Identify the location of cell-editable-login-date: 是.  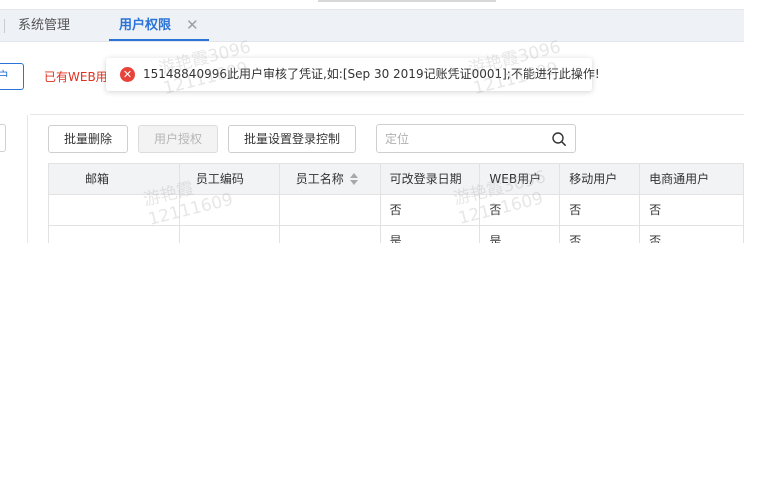
(431, 234).